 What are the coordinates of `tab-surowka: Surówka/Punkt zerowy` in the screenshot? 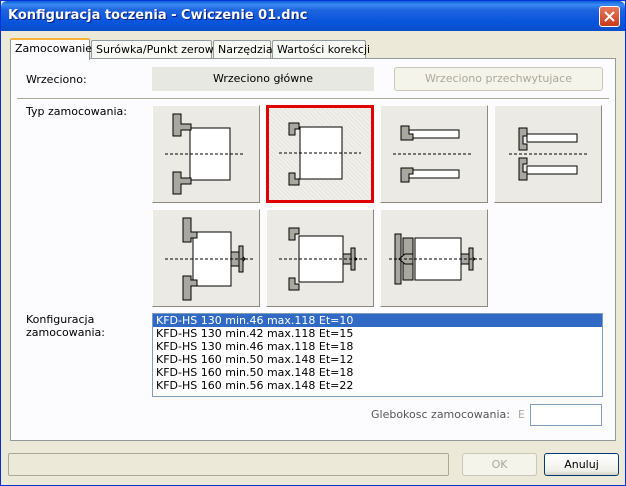 It's located at (155, 49).